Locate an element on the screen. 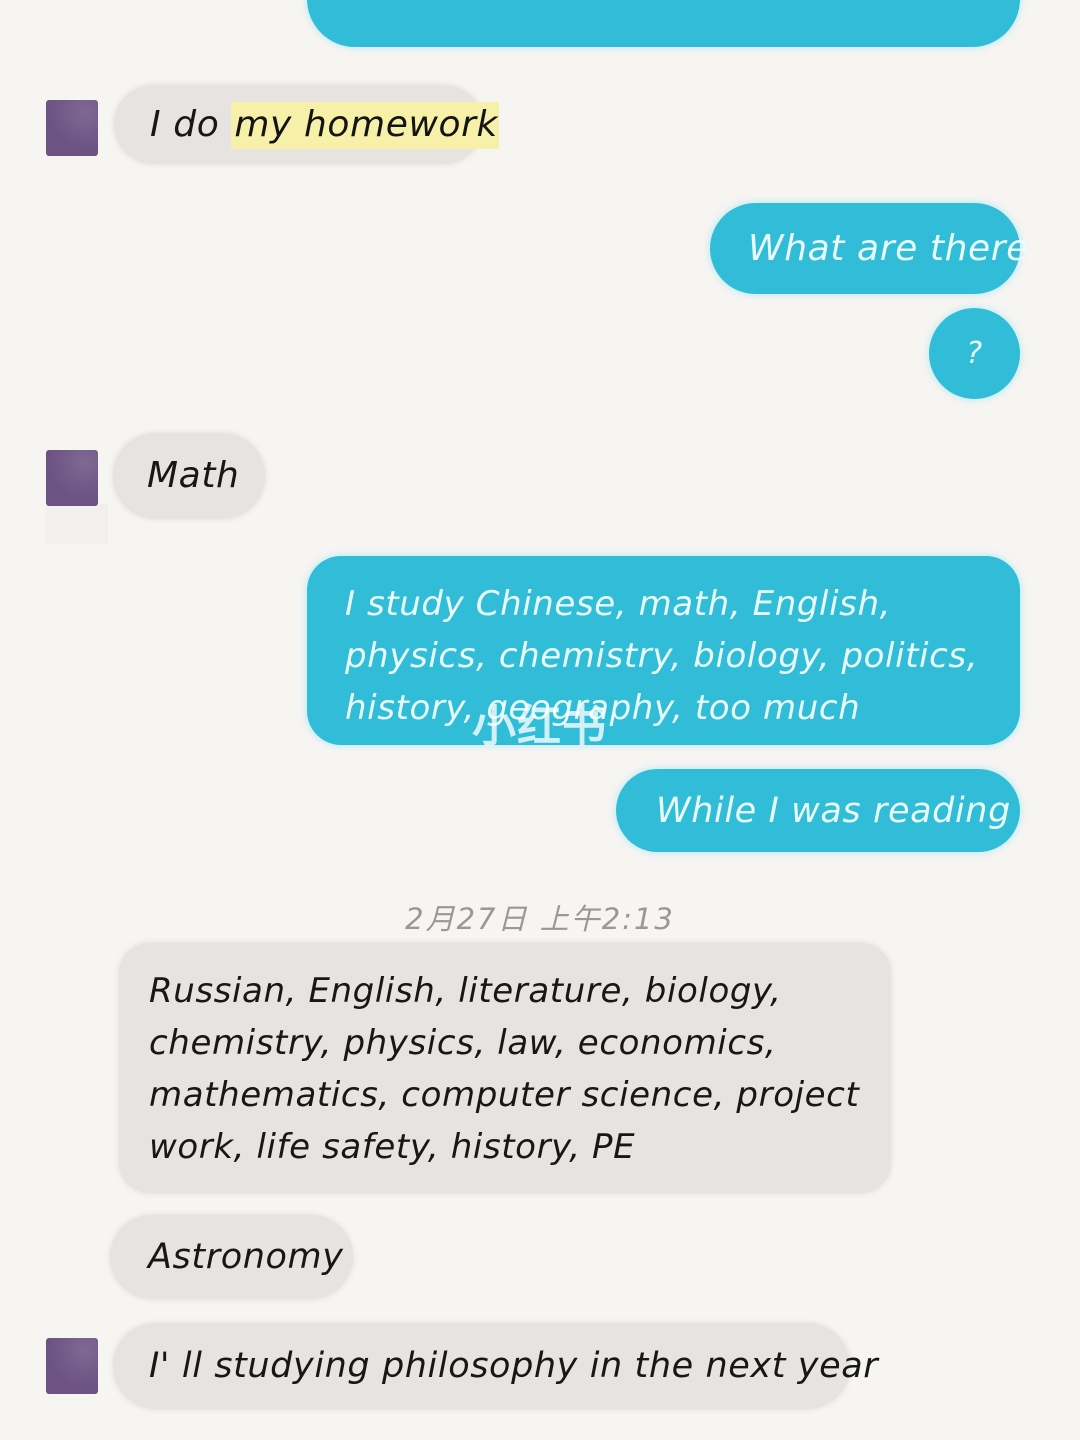 Image resolution: width=1080 pixels, height=1440 pixels. message-line: I study Chinese, math, English, is located at coordinates (618, 604).